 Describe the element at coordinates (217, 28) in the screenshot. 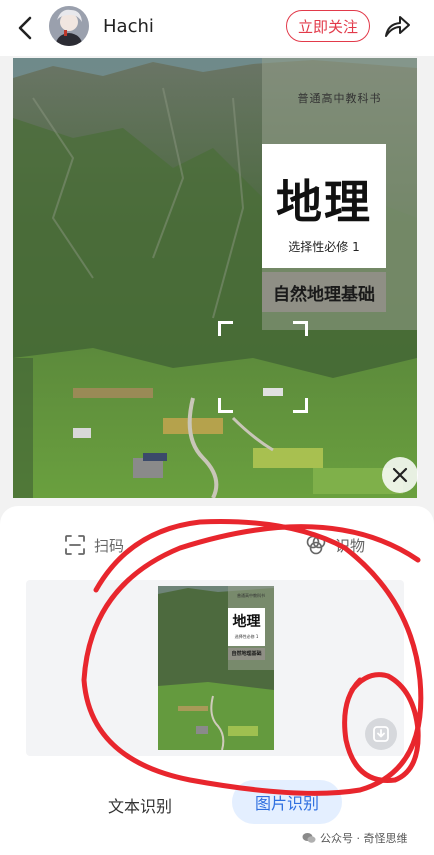

I see `top-bar: Hachi 立即关注` at that location.